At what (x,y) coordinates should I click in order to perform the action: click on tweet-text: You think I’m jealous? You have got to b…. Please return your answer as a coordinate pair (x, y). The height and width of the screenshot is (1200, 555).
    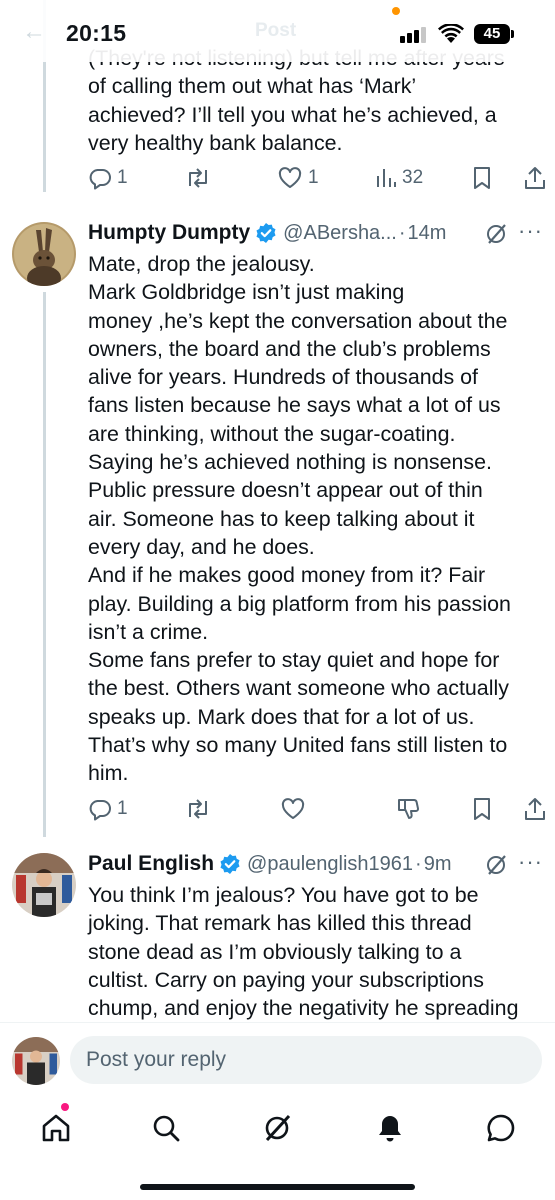
    Looking at the image, I should click on (303, 952).